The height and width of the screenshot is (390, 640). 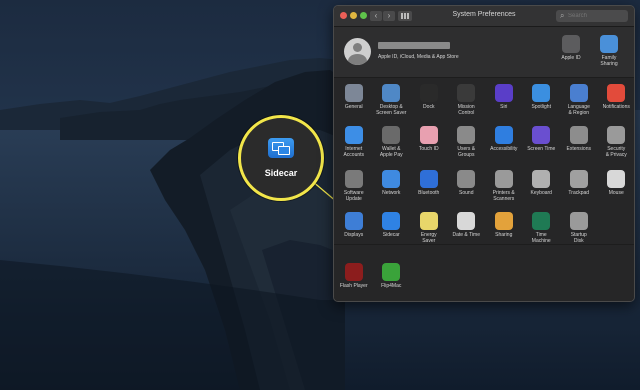 I want to click on search-field: ⌕, so click(x=592, y=16).